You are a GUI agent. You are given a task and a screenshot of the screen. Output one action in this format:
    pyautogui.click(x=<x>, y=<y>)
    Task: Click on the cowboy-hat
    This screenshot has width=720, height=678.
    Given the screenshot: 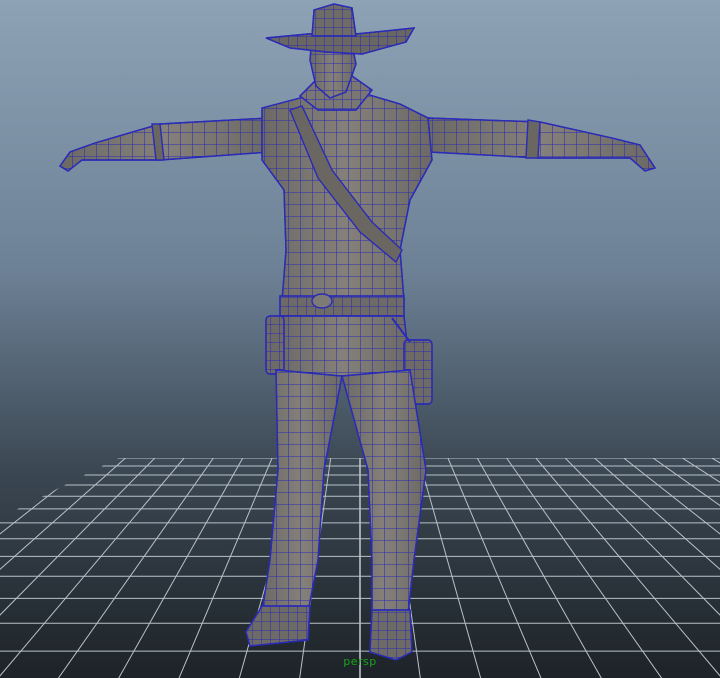 What is the action you would take?
    pyautogui.click(x=340, y=29)
    